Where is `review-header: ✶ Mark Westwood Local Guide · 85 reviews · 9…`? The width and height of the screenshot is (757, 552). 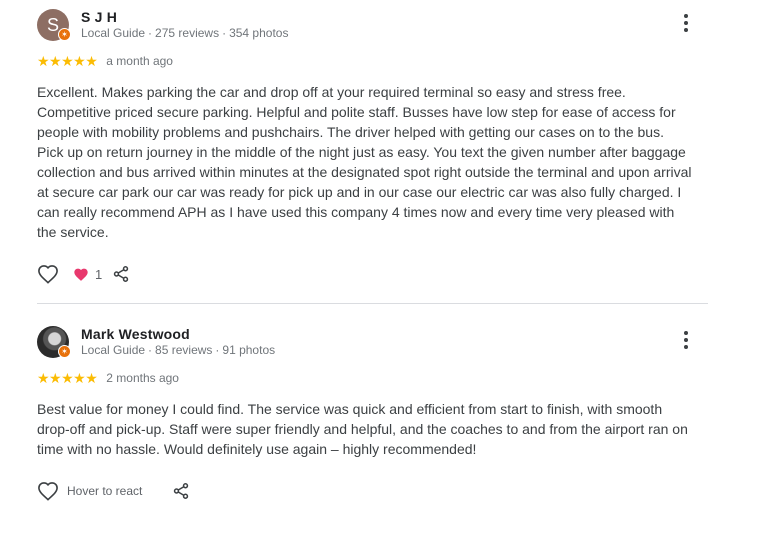
review-header: ✶ Mark Westwood Local Guide · 85 reviews · 9… is located at coordinates (372, 347).